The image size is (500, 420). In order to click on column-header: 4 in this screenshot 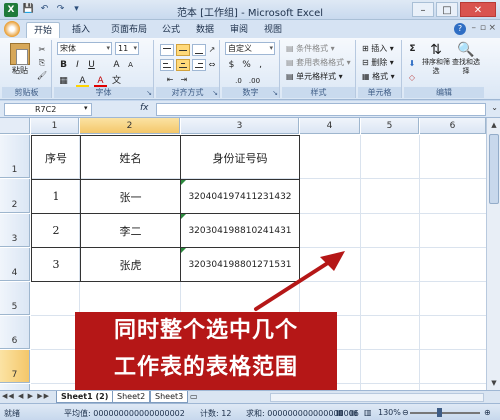, I will do `click(330, 126)`.